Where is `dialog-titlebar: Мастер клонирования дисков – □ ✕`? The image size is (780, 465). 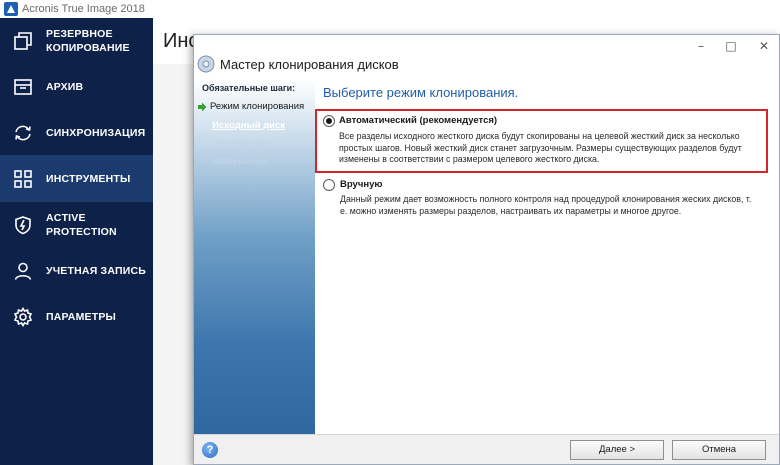 dialog-titlebar: Мастер клонирования дисков – □ ✕ is located at coordinates (486, 57).